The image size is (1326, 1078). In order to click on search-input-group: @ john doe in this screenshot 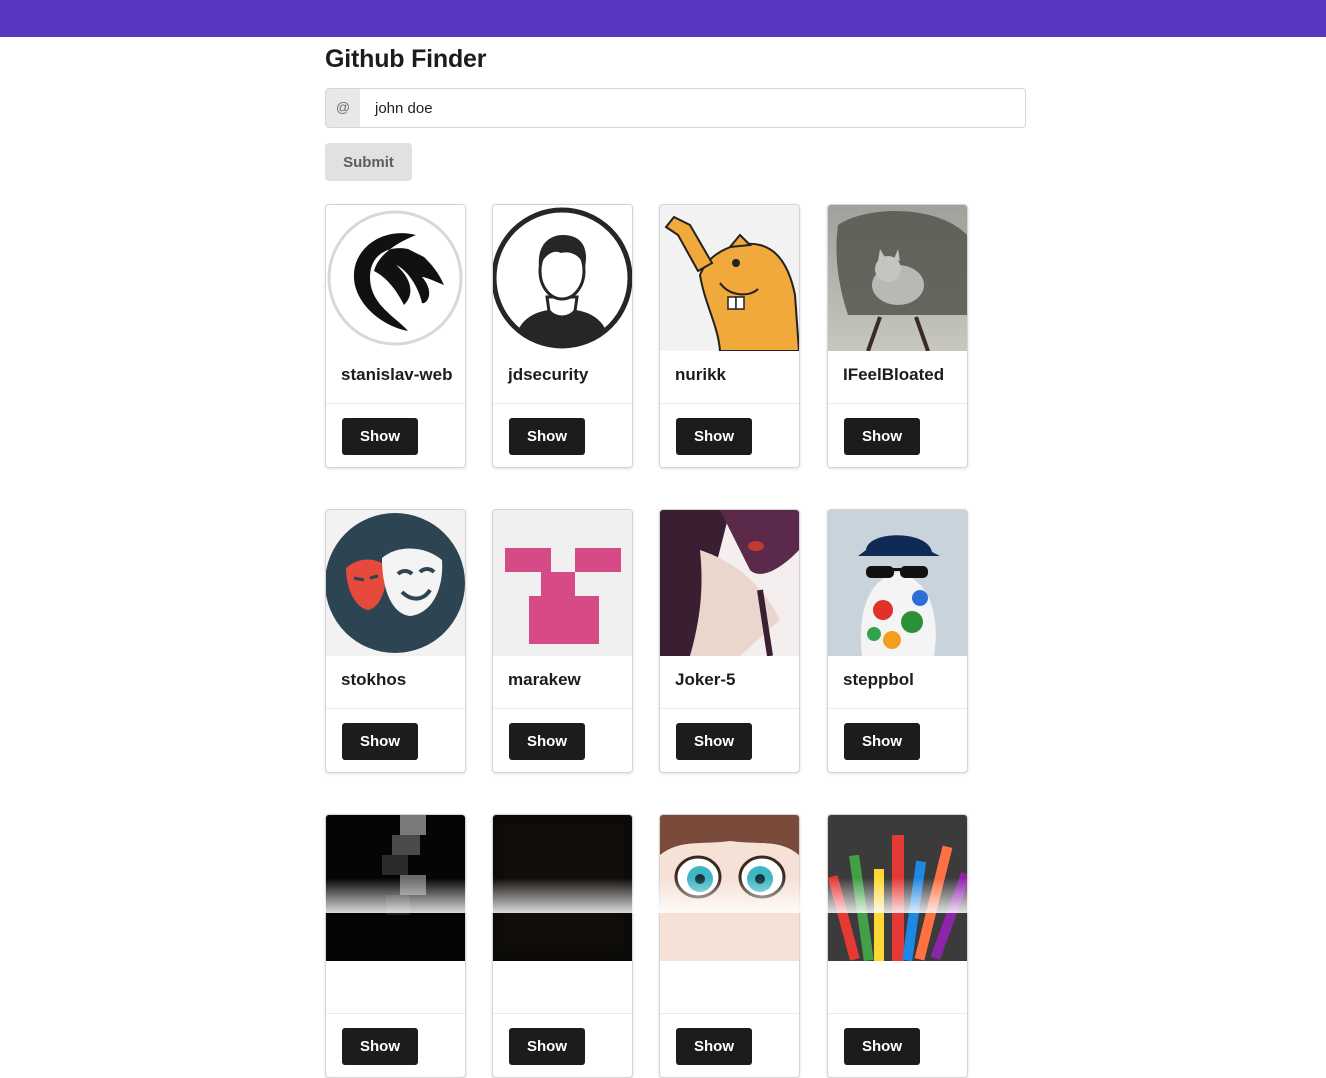, I will do `click(675, 108)`.